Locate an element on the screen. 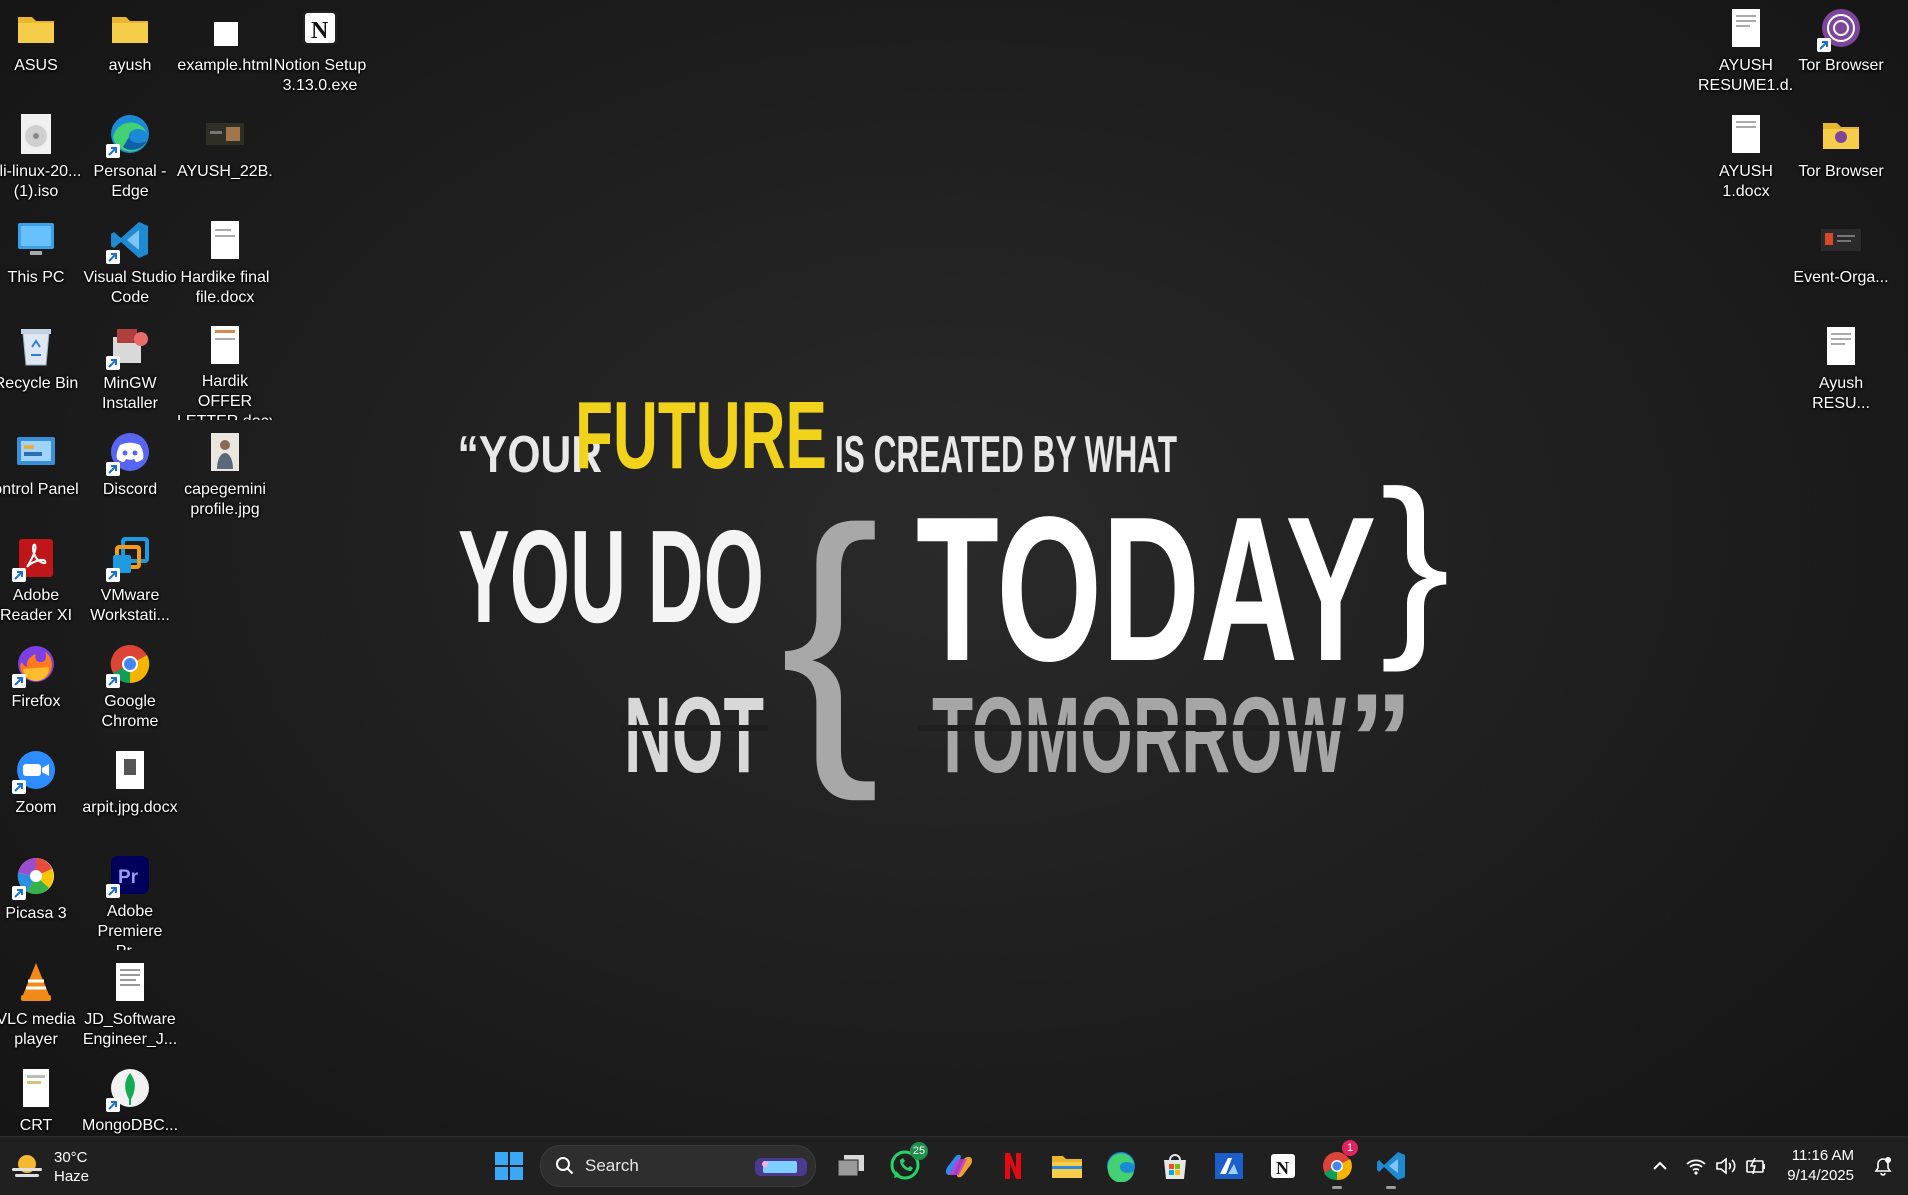  clock-date: 9/14/2025 is located at coordinates (1820, 1175).